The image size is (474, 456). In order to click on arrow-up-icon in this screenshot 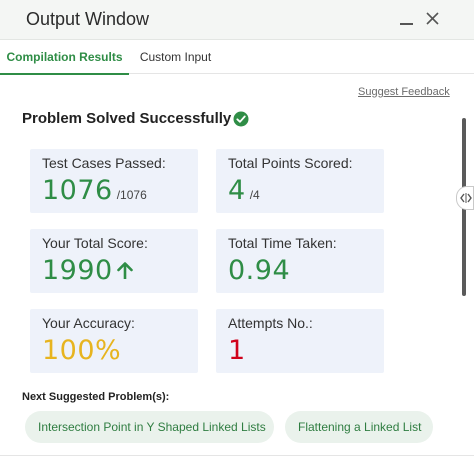, I will do `click(125, 268)`.